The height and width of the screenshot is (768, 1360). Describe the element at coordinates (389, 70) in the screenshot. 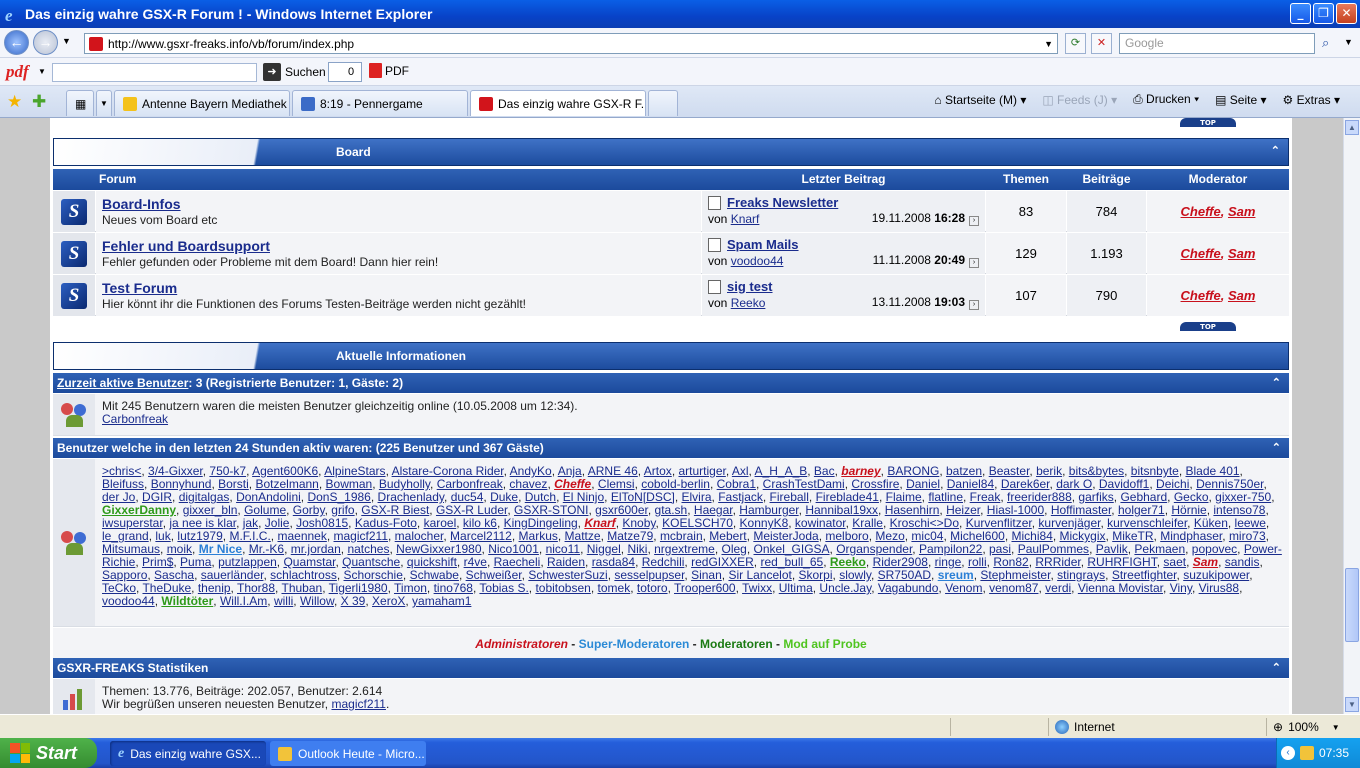

I see `pdf-button: PDF` at that location.